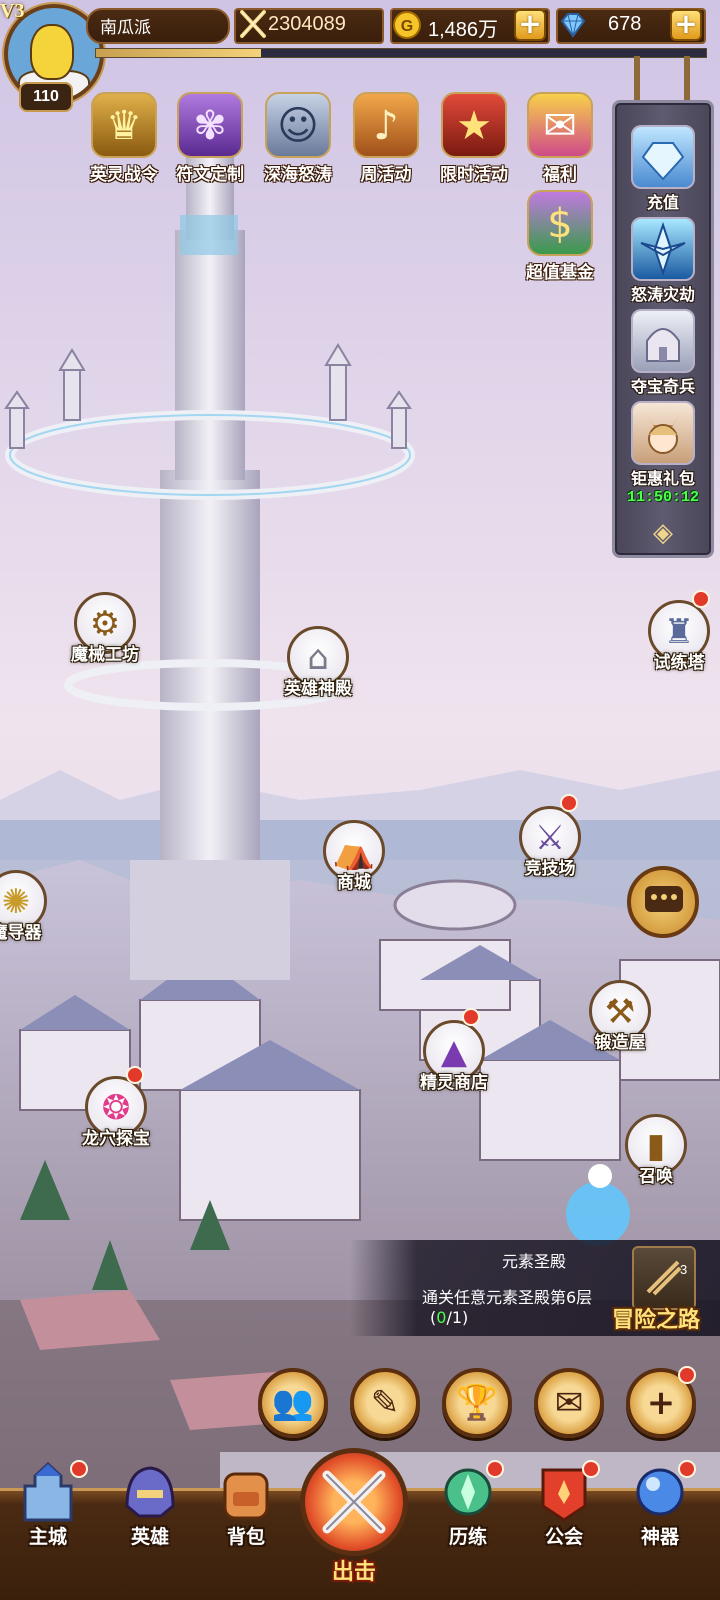 This screenshot has width=720, height=1600. What do you see at coordinates (298, 175) in the screenshot?
I see `activity-label: 深海怒涛` at bounding box center [298, 175].